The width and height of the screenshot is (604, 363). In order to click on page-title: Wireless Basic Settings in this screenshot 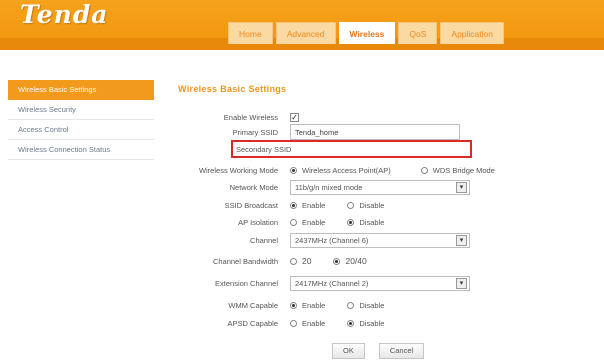, I will do `click(232, 89)`.